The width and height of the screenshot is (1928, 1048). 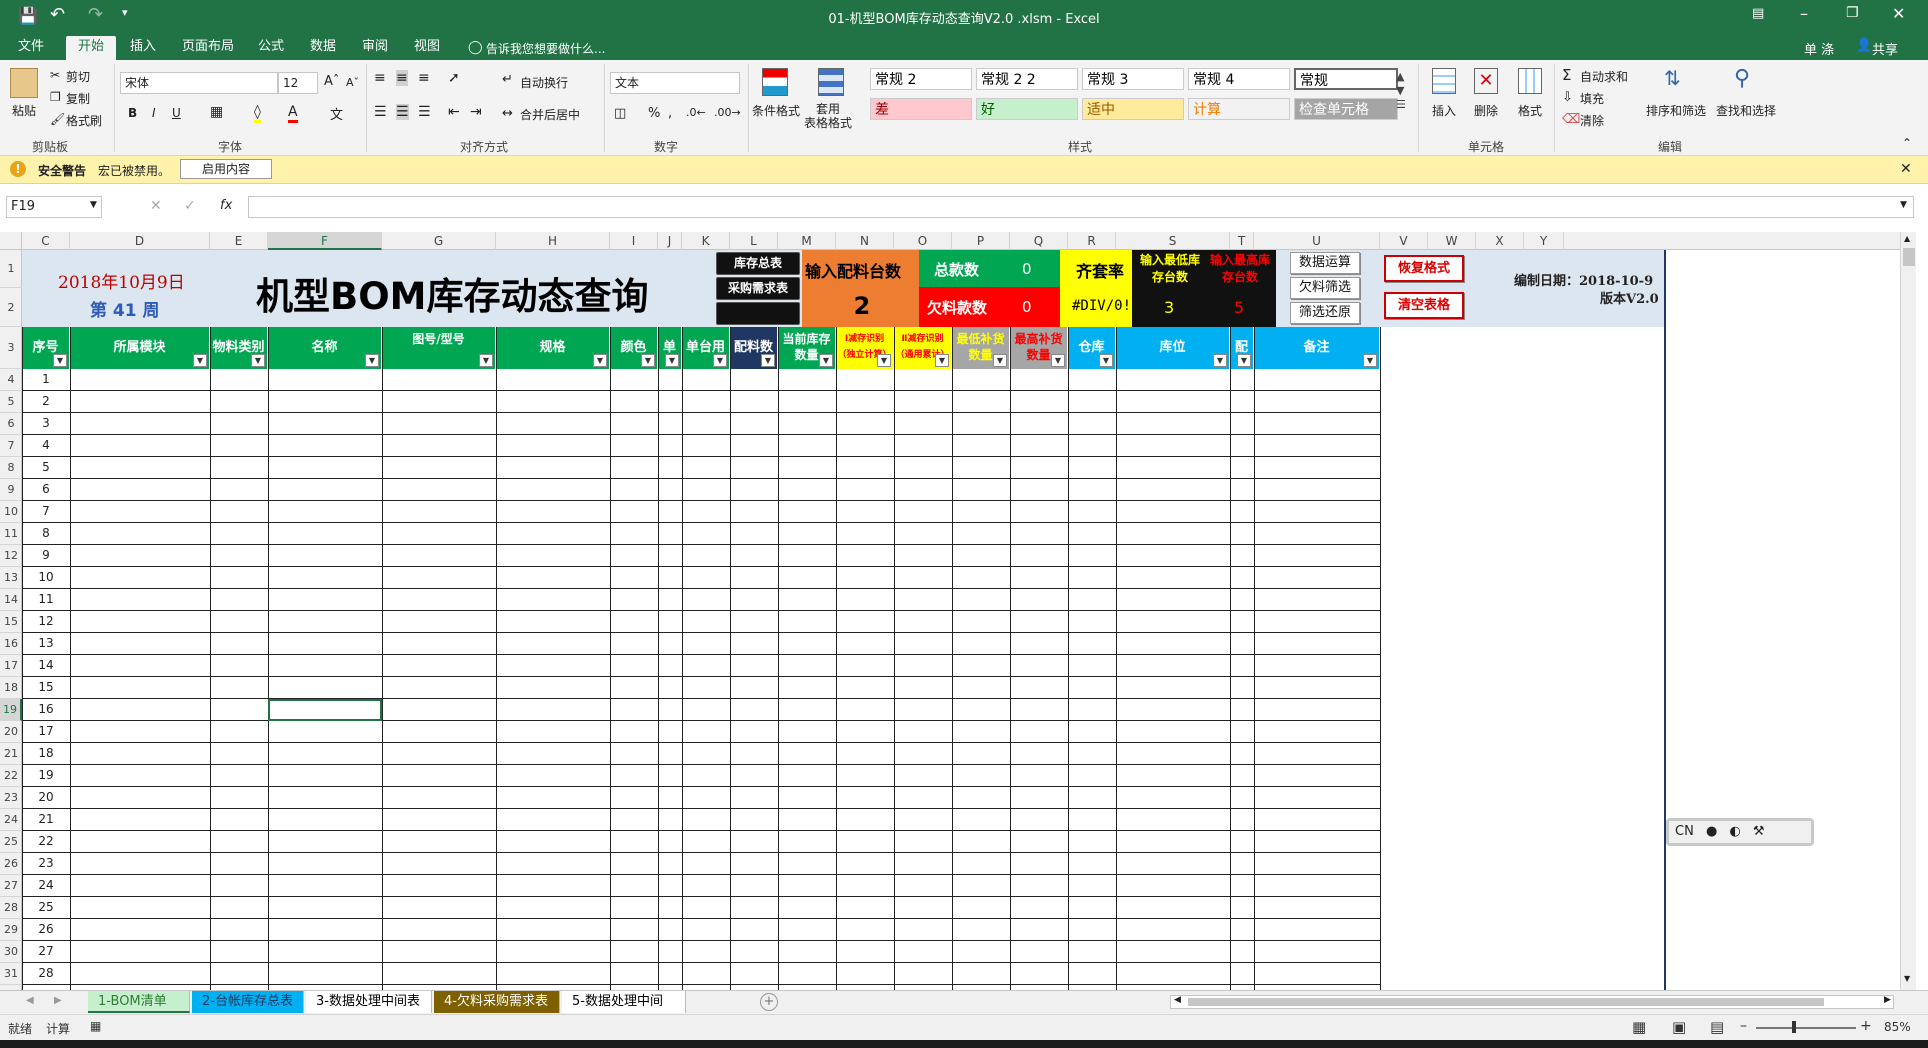 What do you see at coordinates (140, 241) in the screenshot?
I see `column-header-D: D` at bounding box center [140, 241].